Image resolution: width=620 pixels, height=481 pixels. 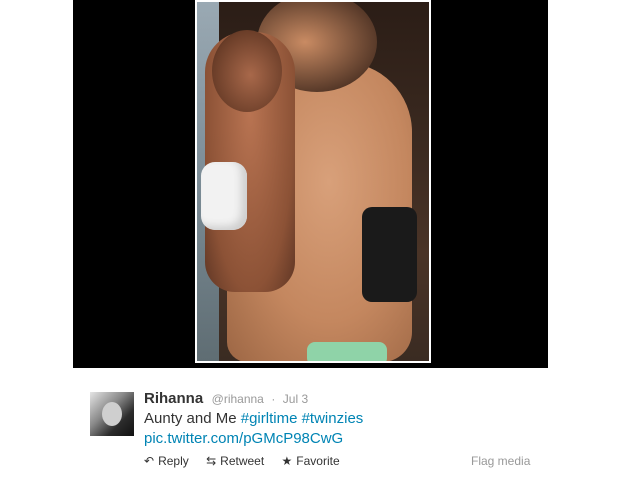 I want to click on tweet-actions: ↶ Reply ⇆ Retweet ★ Favorite, so click(x=249, y=461).